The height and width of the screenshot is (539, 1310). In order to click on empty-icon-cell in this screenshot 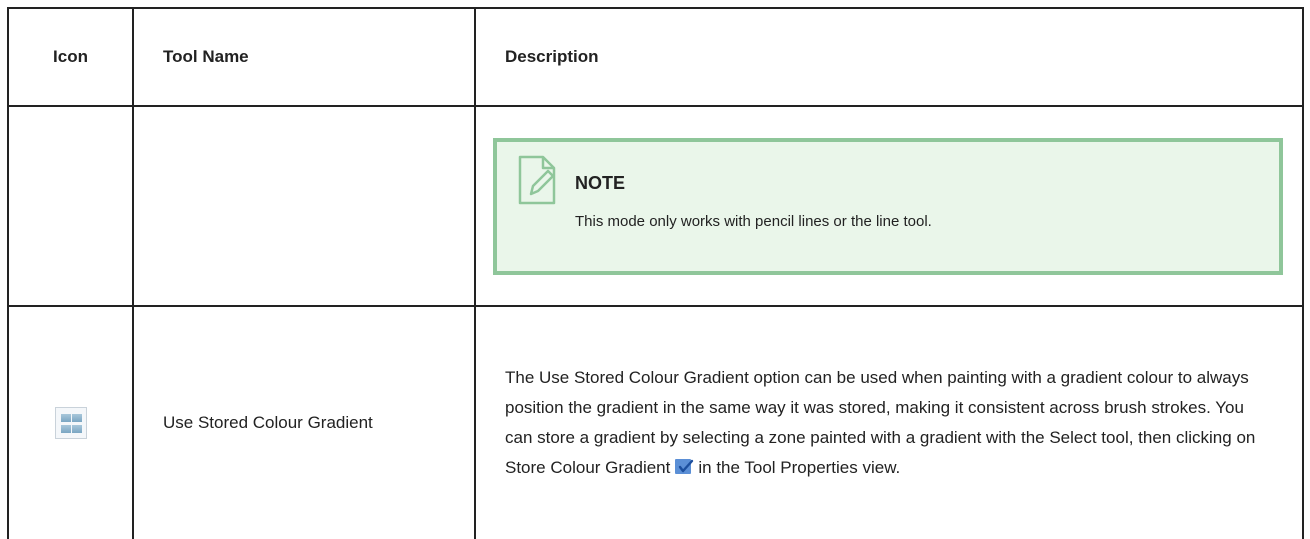, I will do `click(70, 206)`.